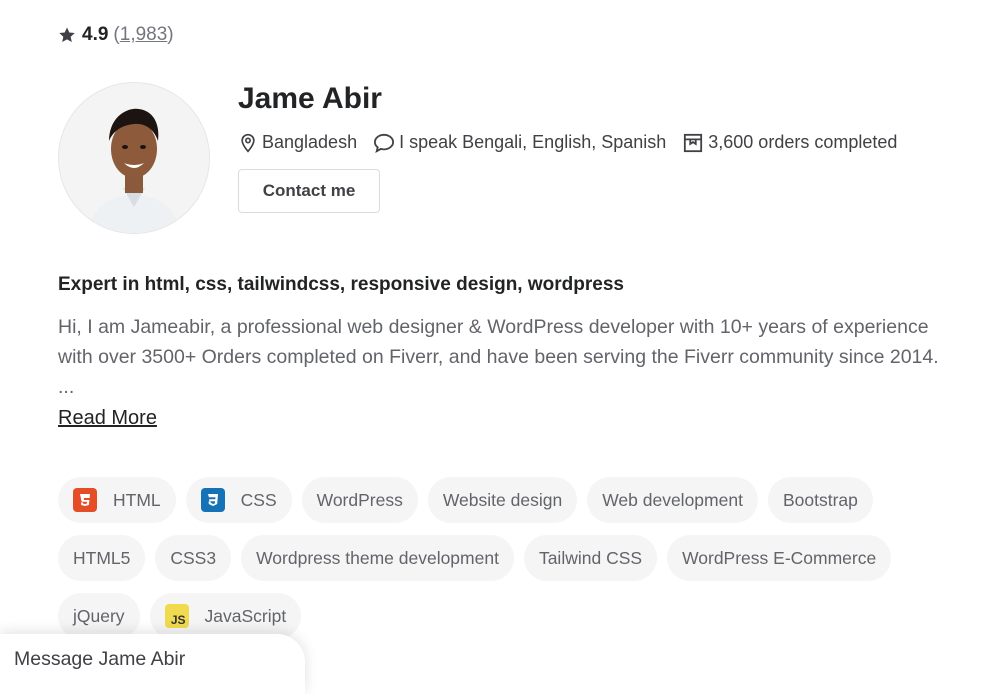 The width and height of the screenshot is (1007, 694). I want to click on avatar-photo, so click(134, 158).